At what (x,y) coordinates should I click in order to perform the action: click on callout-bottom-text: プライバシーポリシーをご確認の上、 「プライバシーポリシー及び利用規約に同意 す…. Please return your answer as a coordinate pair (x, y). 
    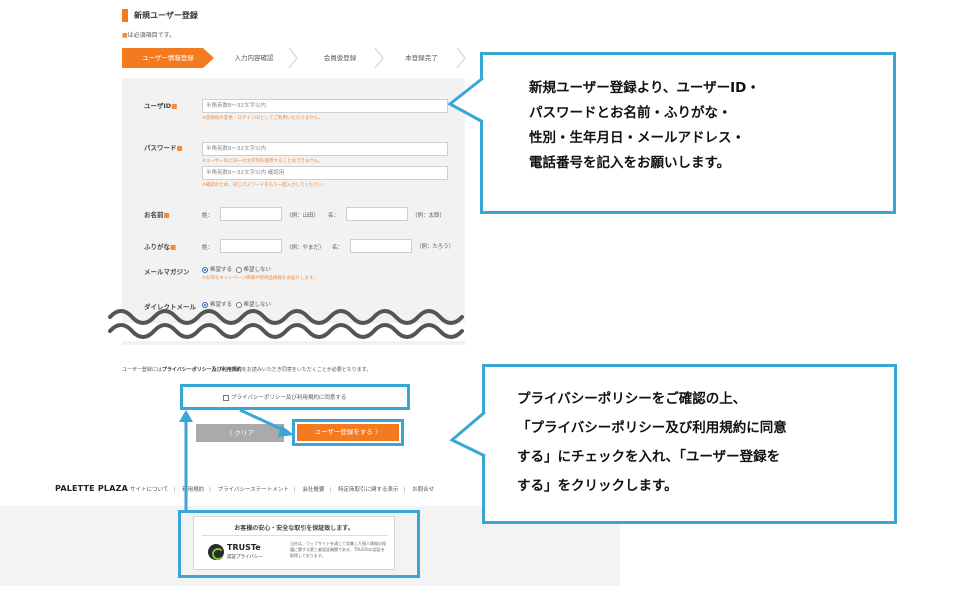
    Looking at the image, I should click on (652, 442).